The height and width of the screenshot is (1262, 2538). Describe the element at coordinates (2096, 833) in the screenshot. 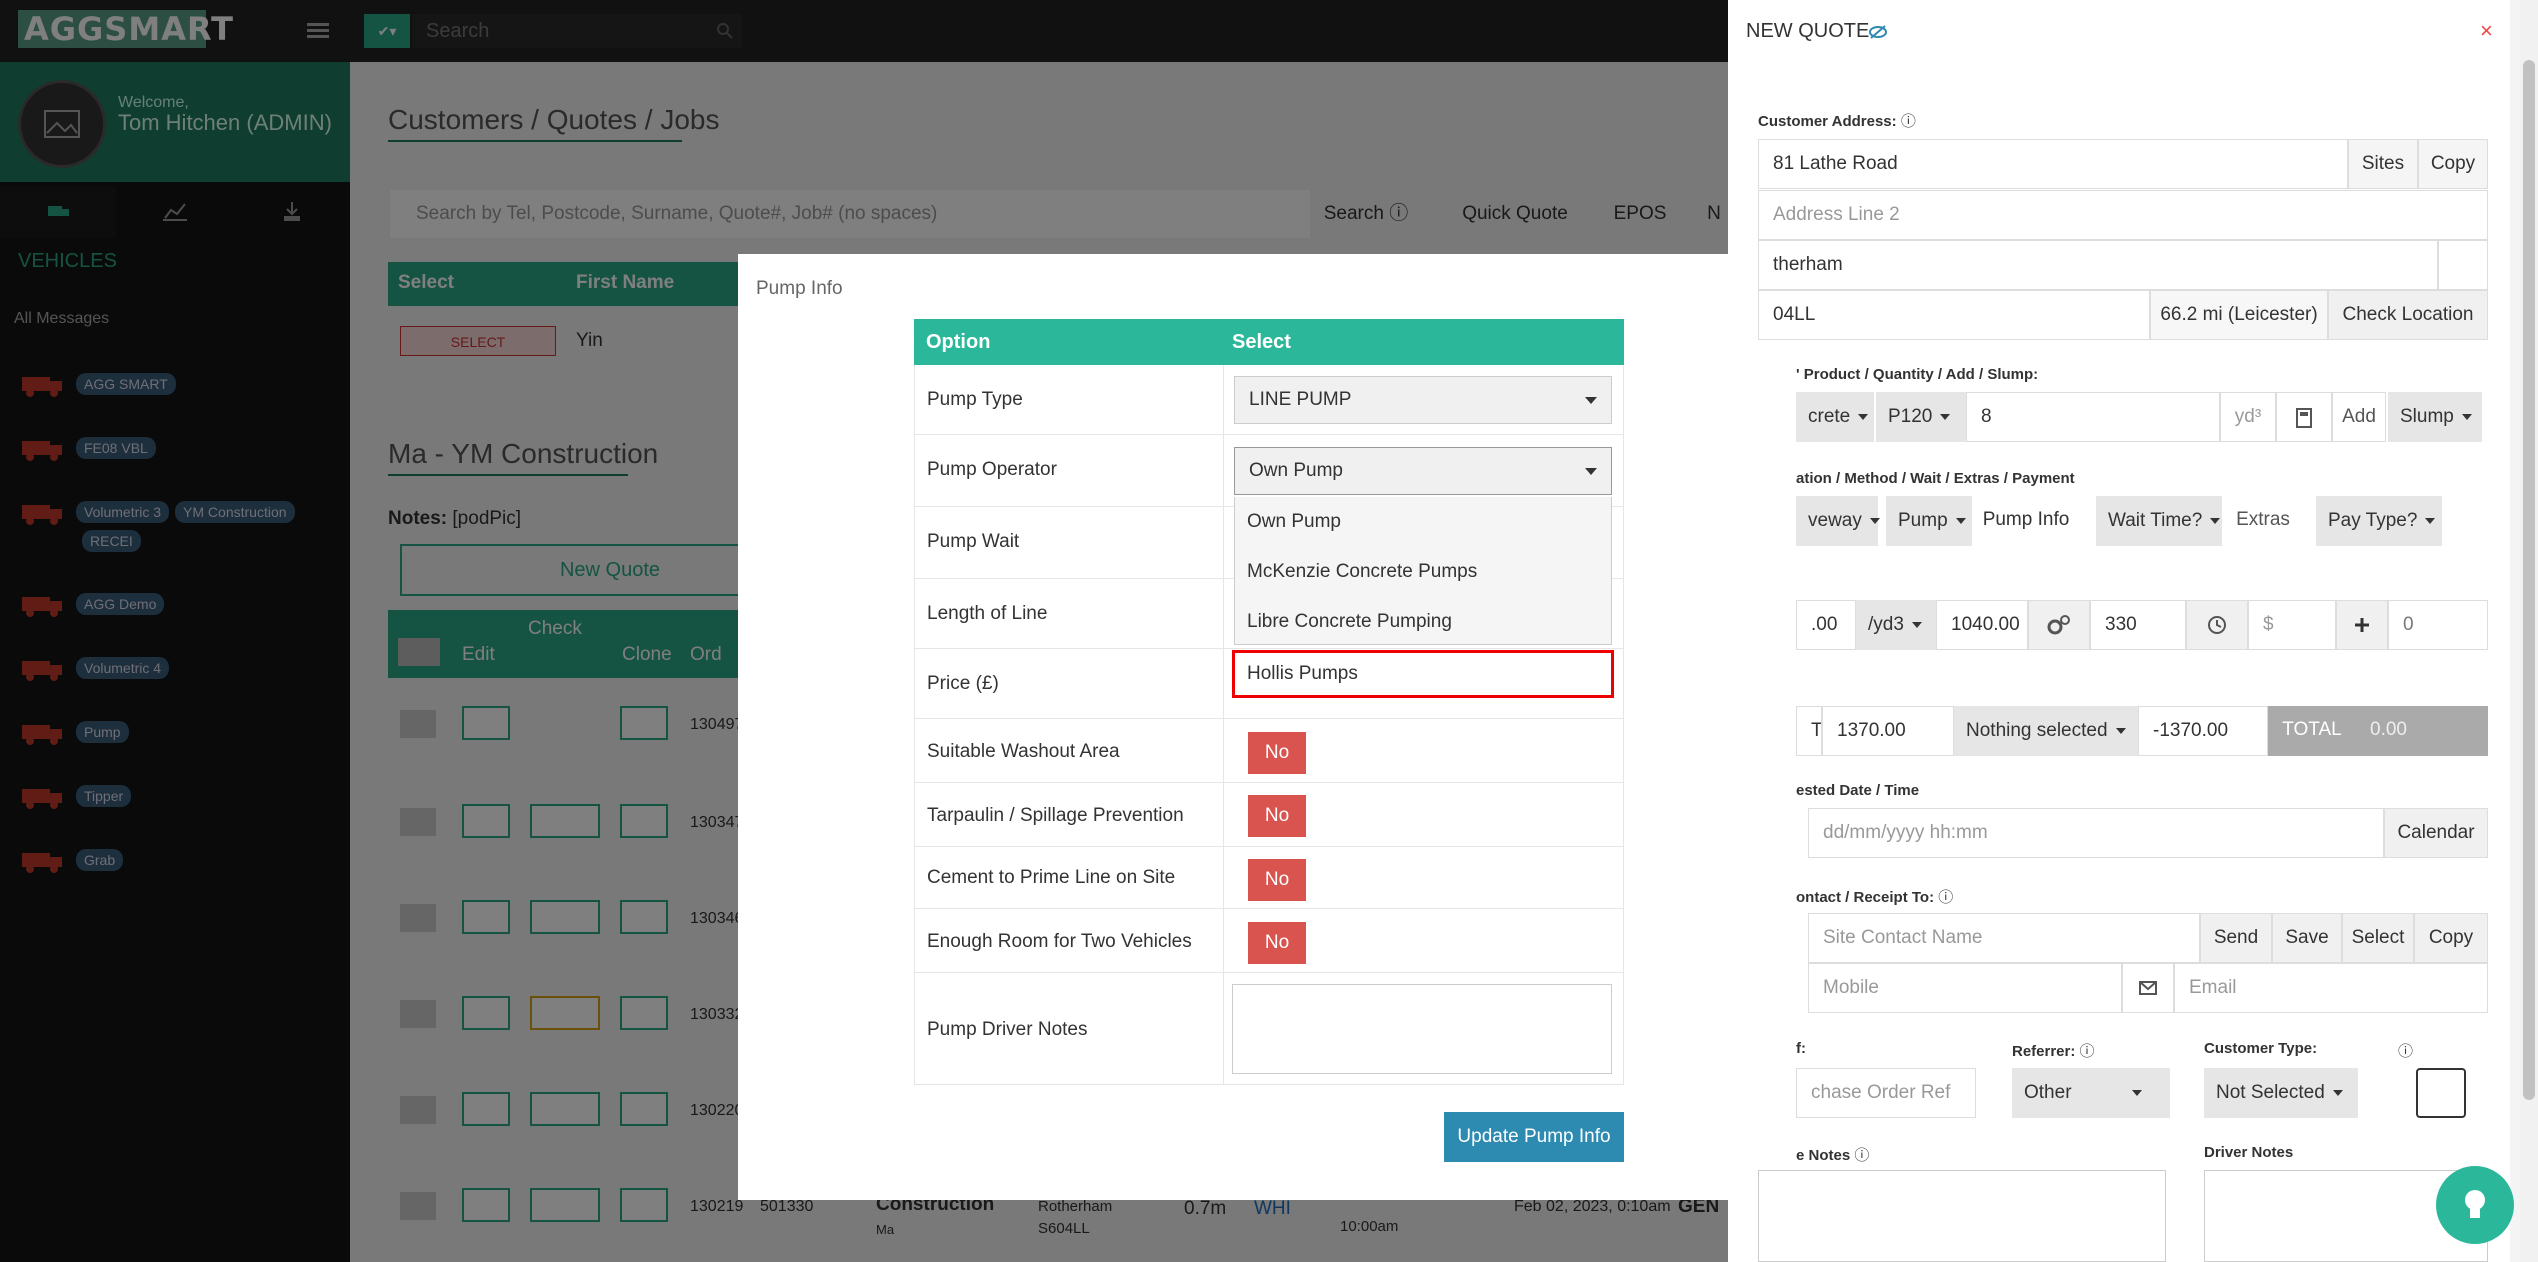

I see `date-input: dd/mm/yyyy hh:mm` at that location.